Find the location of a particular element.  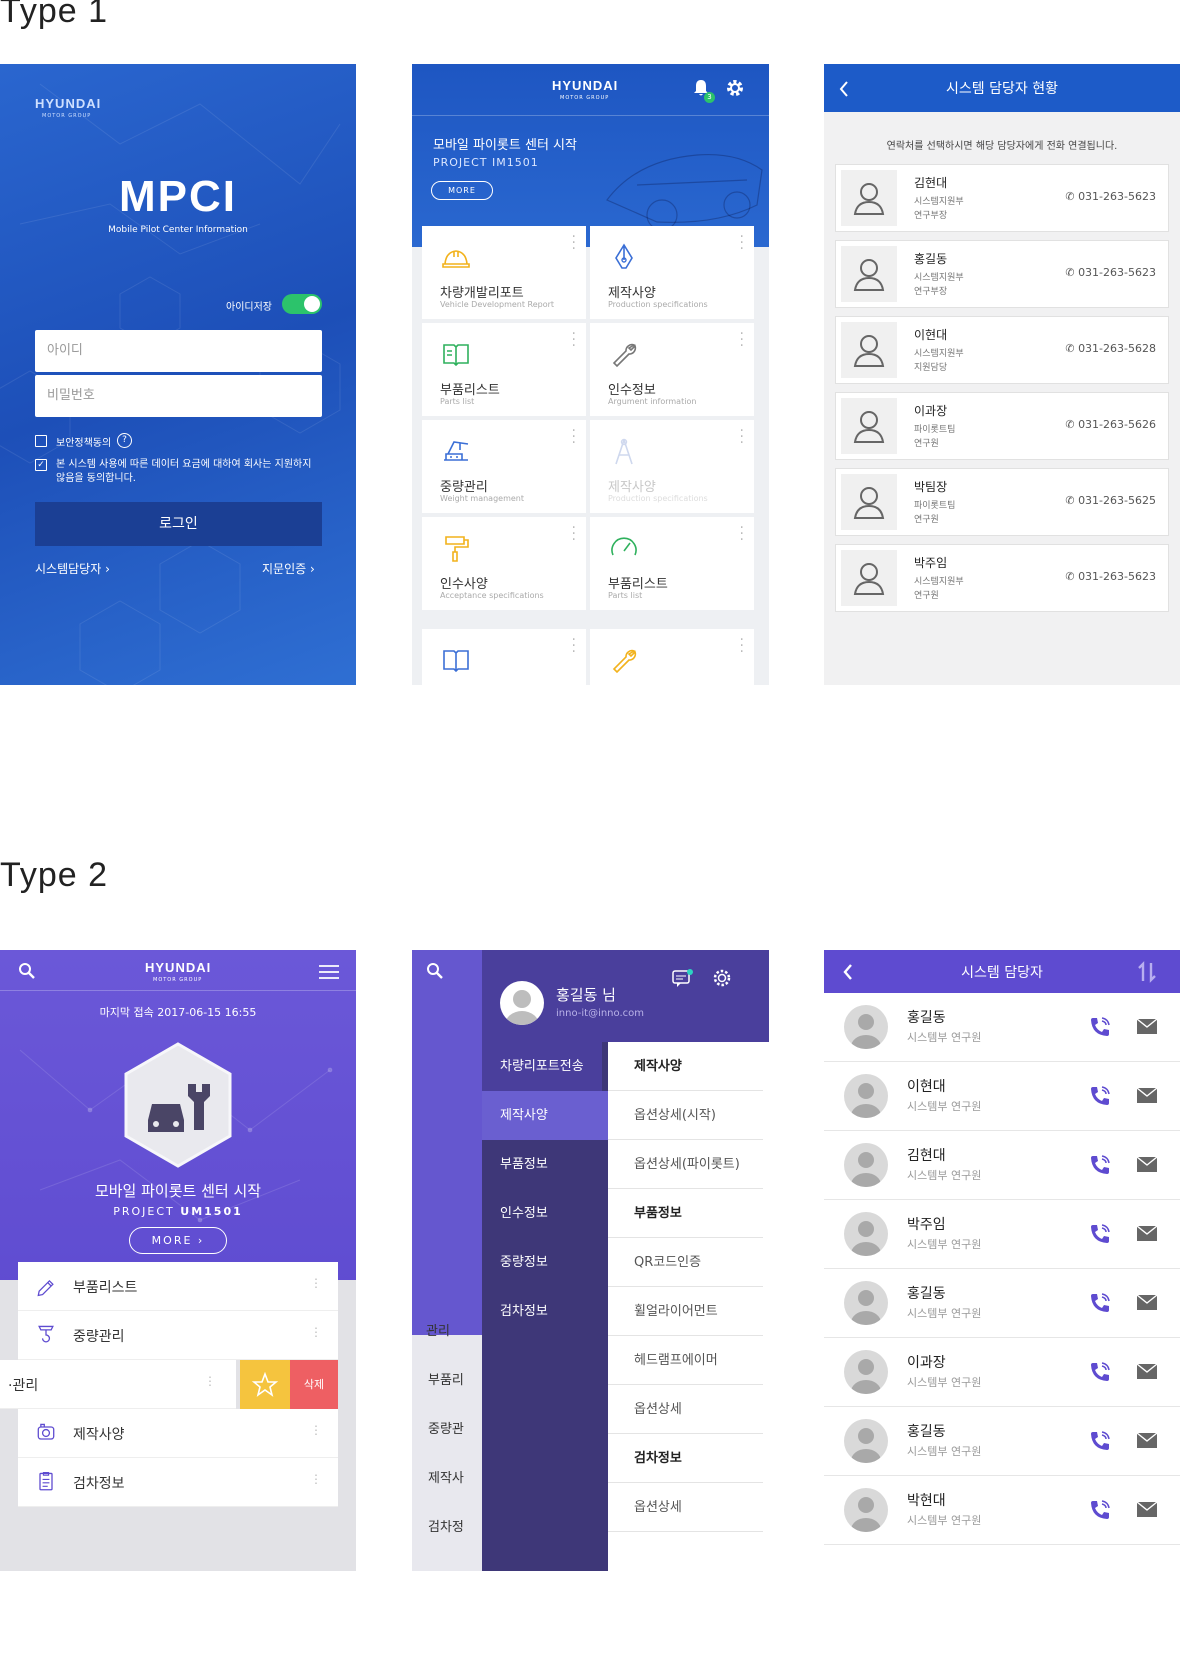

contact-card: 이현대 시스템지원부 지원담당 ✆ 031-263-5628 is located at coordinates (1002, 350).